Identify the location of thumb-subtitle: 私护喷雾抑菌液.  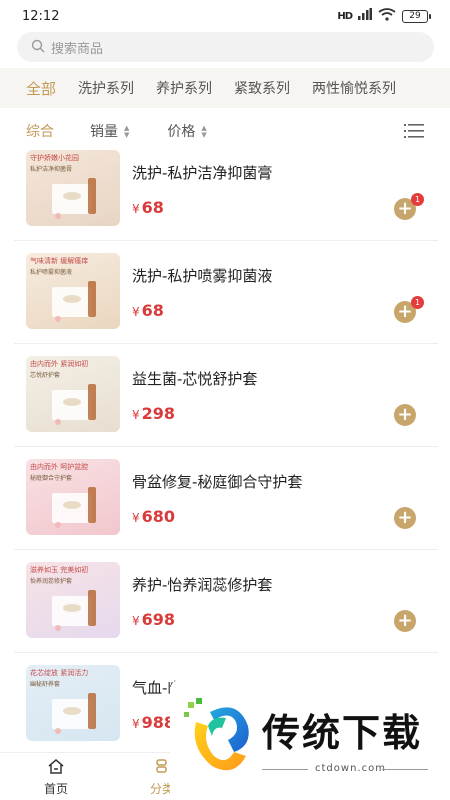
(51, 272).